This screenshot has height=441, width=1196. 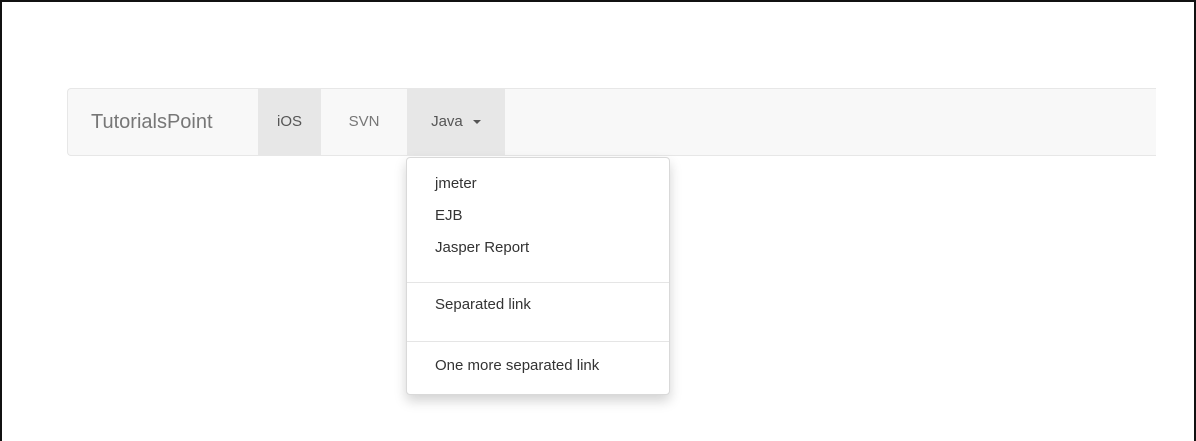 What do you see at coordinates (449, 215) in the screenshot?
I see `dropdown-item-ejb: EJB` at bounding box center [449, 215].